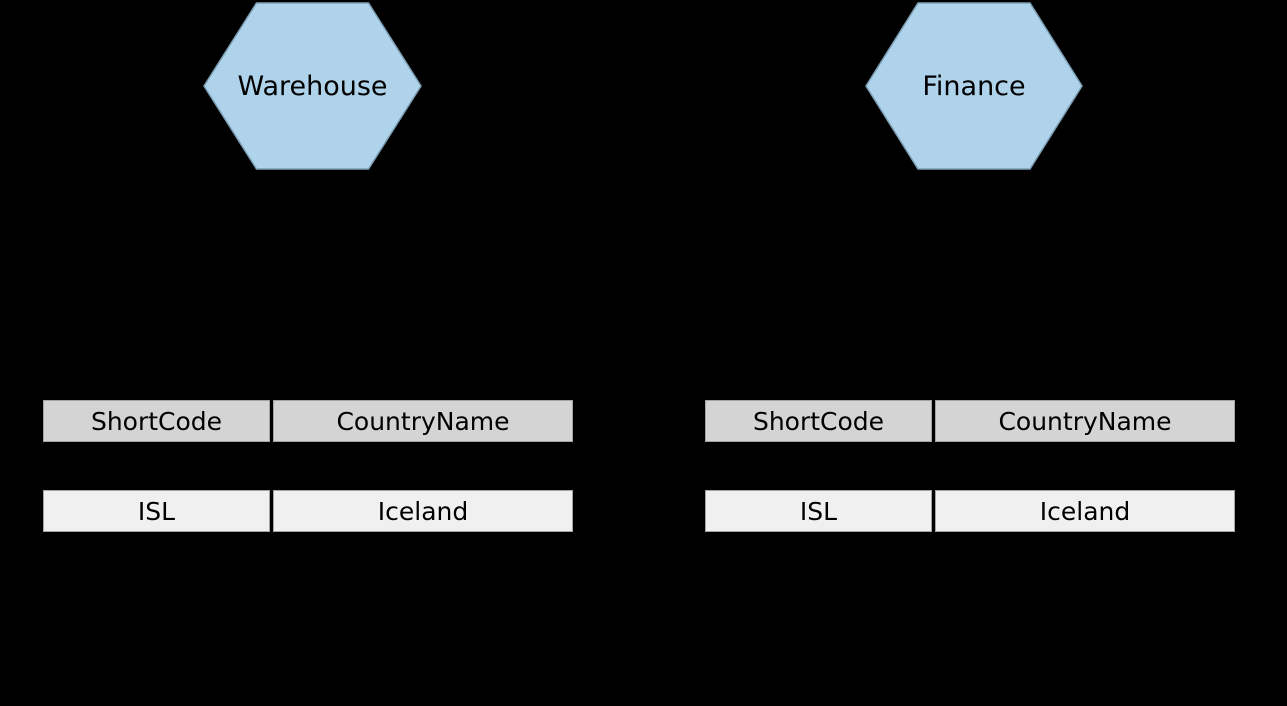 Image resolution: width=1287 pixels, height=706 pixels. I want to click on node-warehouse: Warehouse, so click(312, 86).